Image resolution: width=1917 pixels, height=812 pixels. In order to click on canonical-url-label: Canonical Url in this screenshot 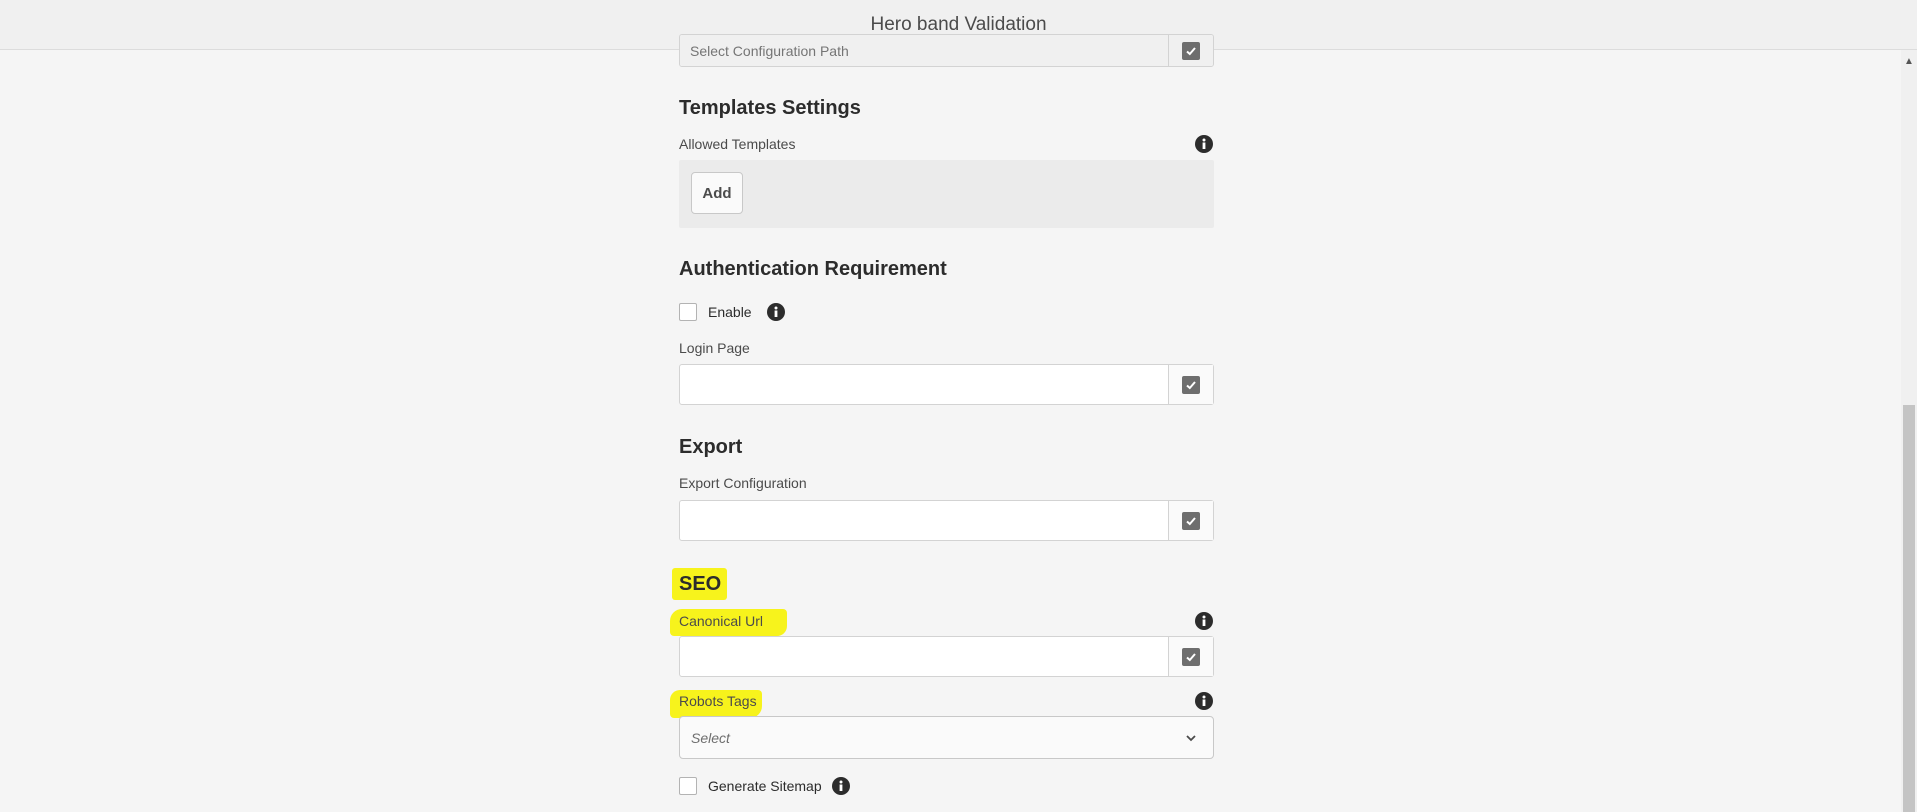, I will do `click(721, 621)`.